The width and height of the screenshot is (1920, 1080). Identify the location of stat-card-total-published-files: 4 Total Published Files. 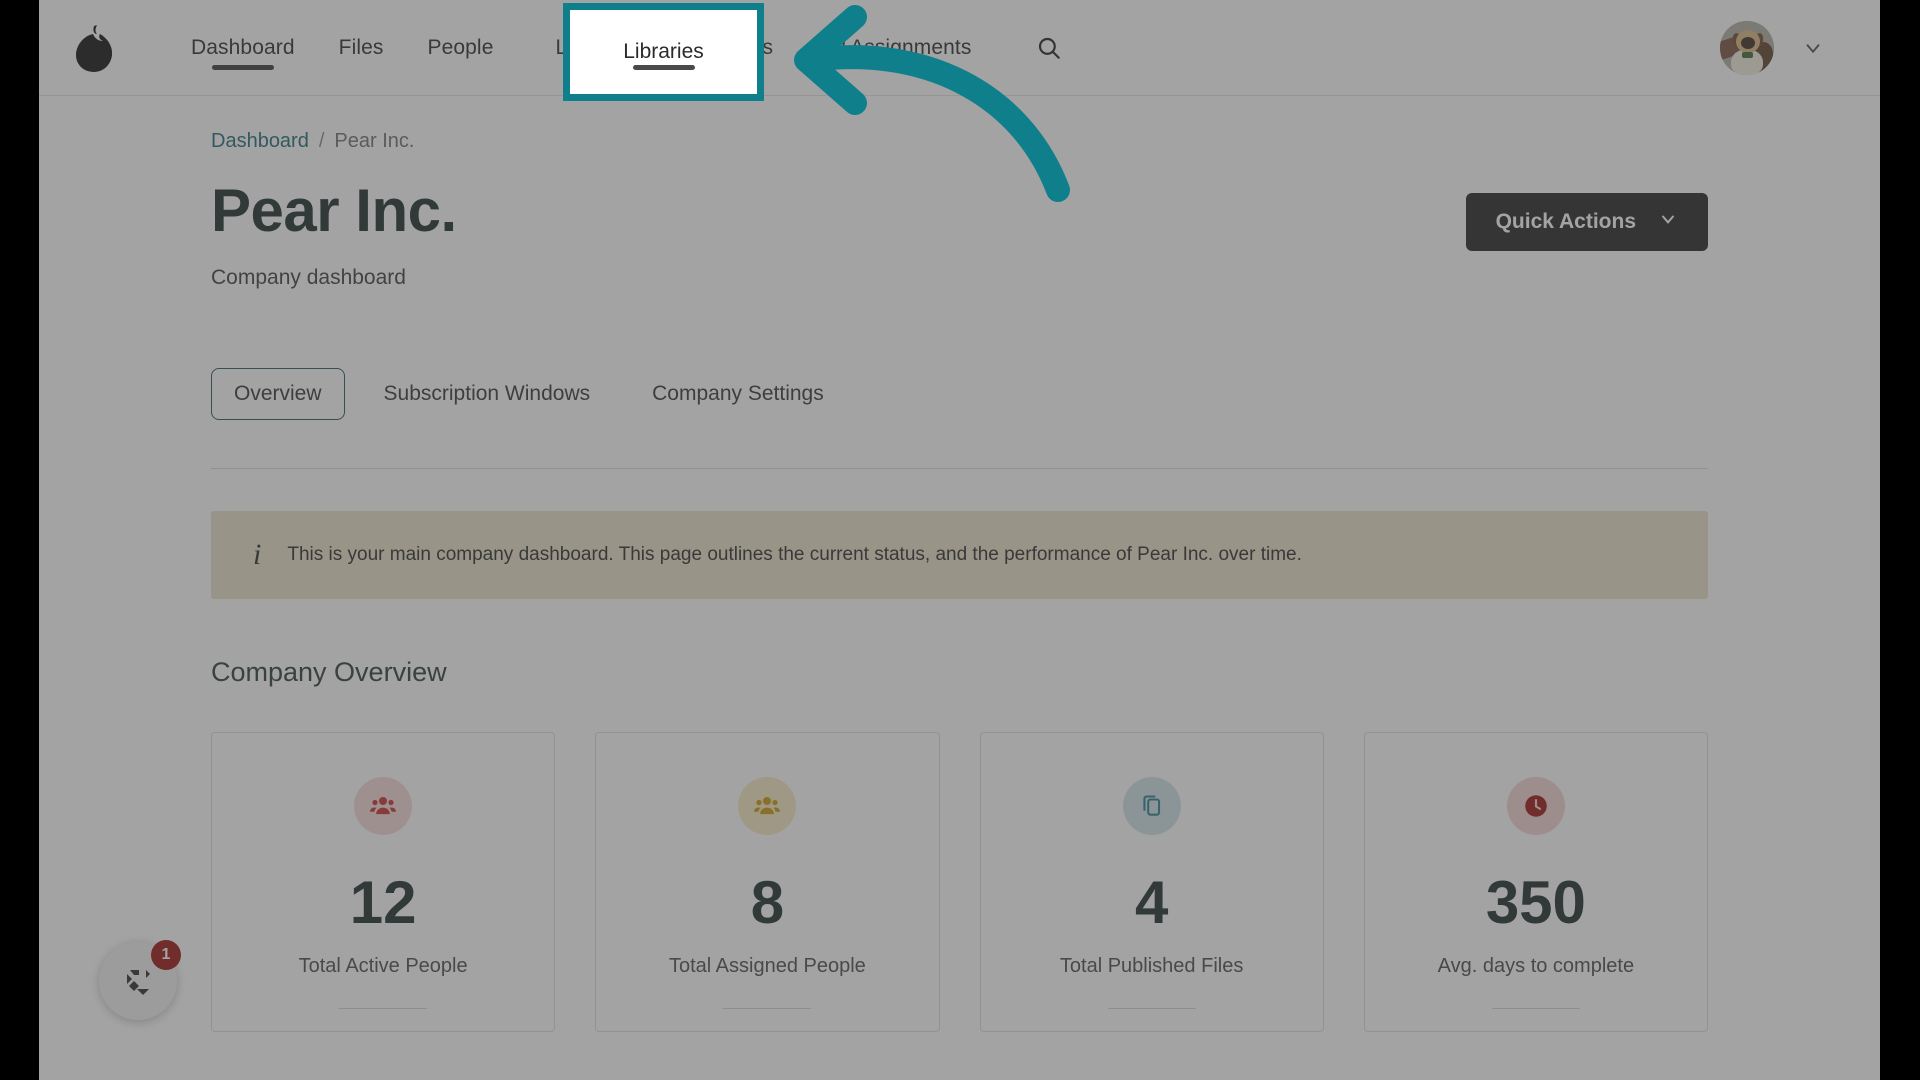
(1151, 882).